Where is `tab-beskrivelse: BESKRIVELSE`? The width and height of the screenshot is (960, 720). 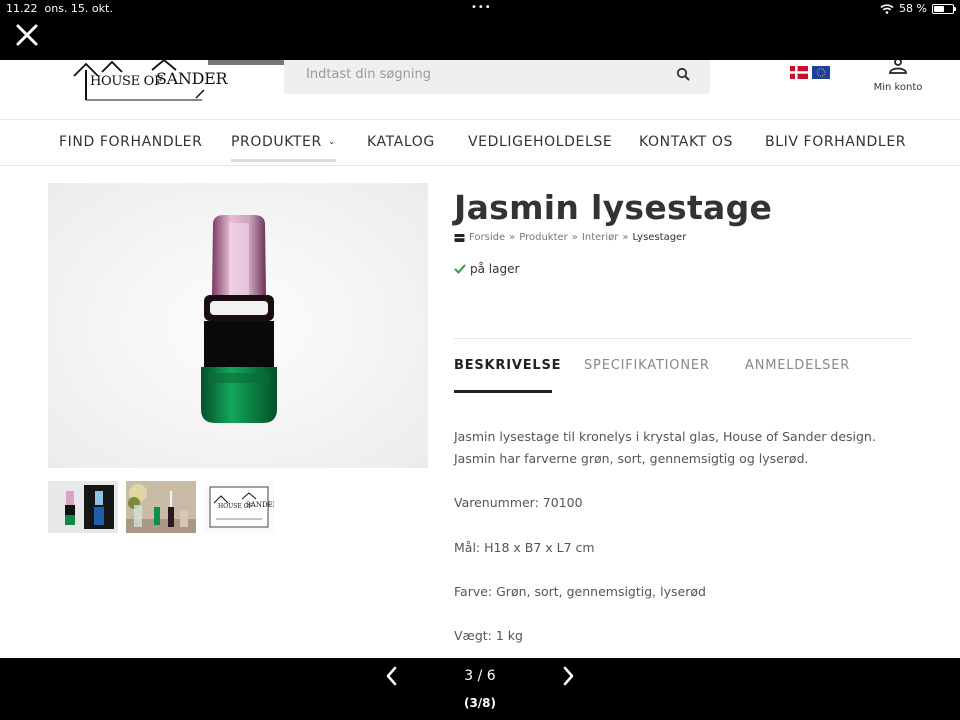
tab-beskrivelse: BESKRIVELSE is located at coordinates (507, 365).